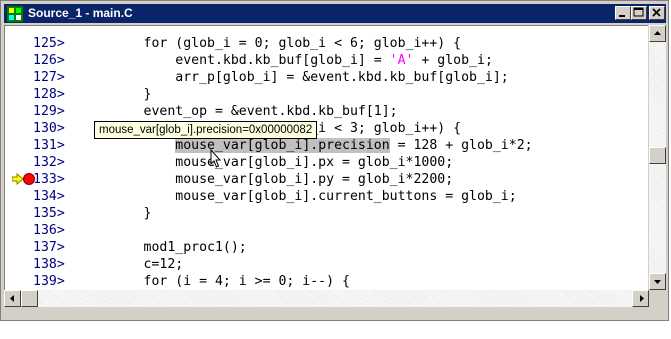  What do you see at coordinates (49, 145) in the screenshot?
I see `line-number: 131>` at bounding box center [49, 145].